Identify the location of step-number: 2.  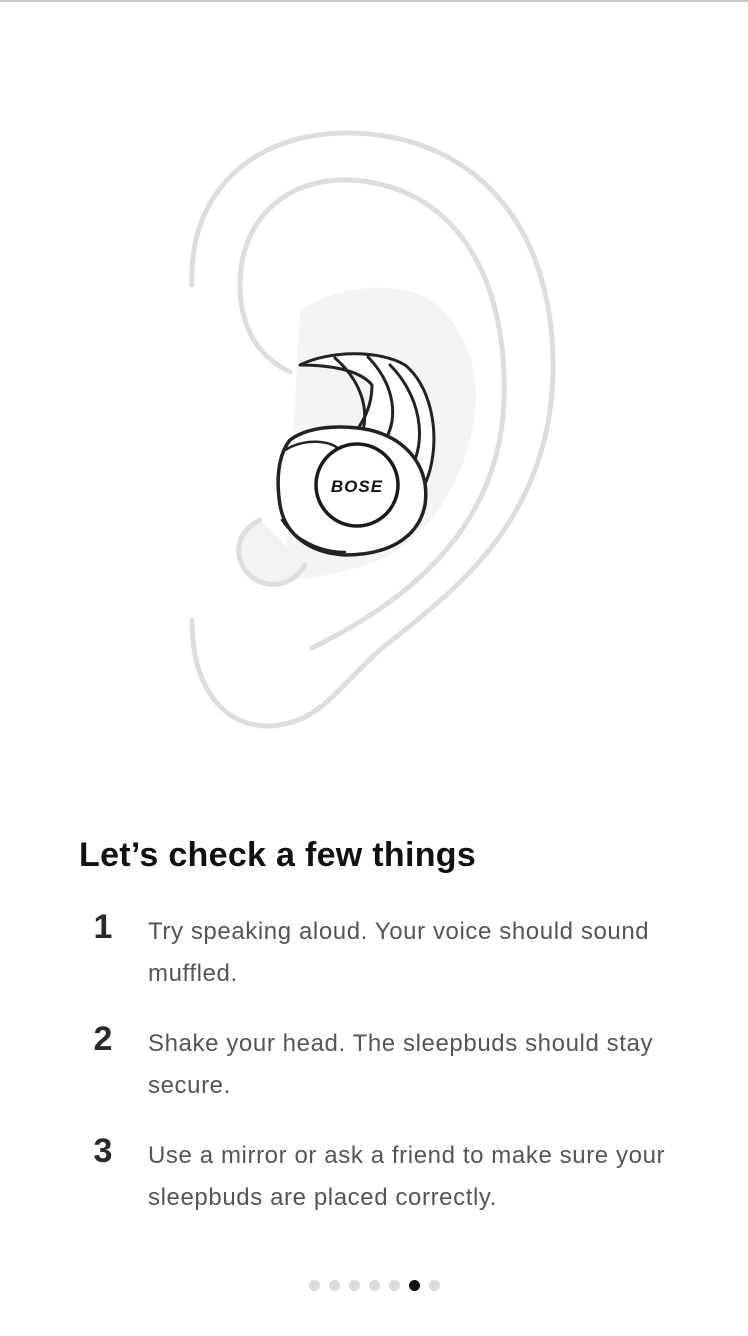
(103, 1039).